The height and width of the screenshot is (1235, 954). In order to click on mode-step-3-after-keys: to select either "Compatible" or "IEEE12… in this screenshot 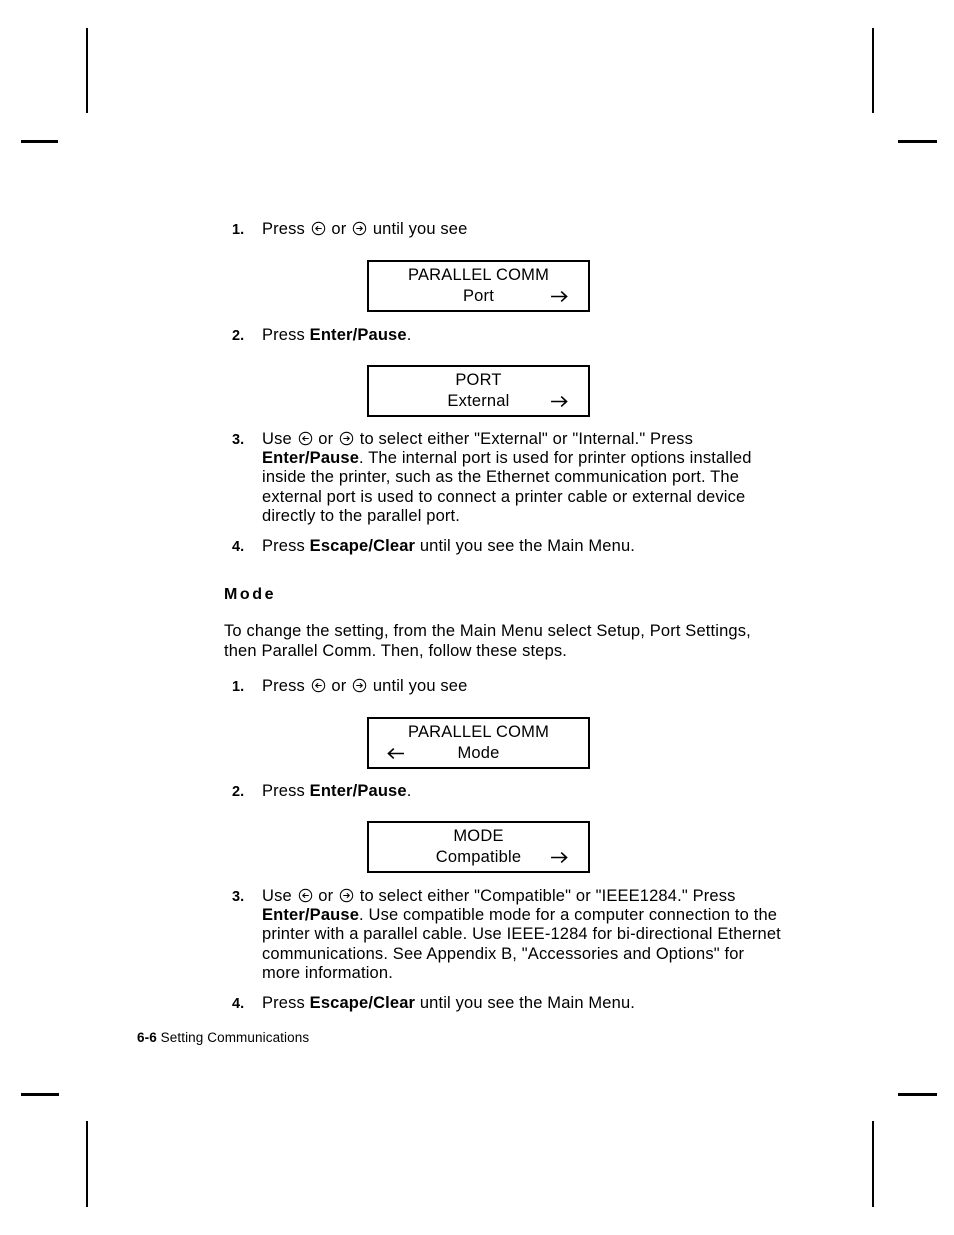, I will do `click(521, 896)`.